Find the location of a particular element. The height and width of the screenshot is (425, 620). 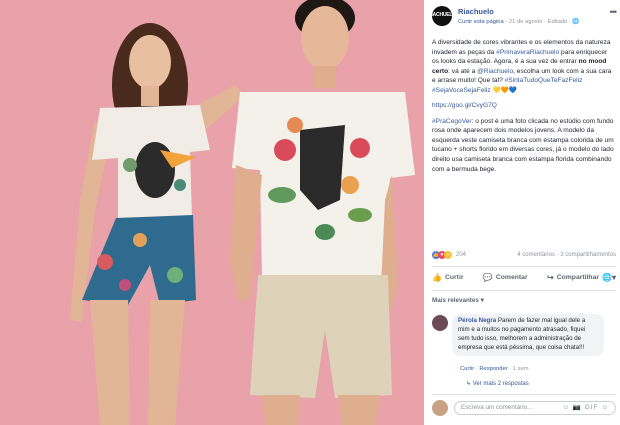

comment-reply-link: Responder is located at coordinates (493, 369).